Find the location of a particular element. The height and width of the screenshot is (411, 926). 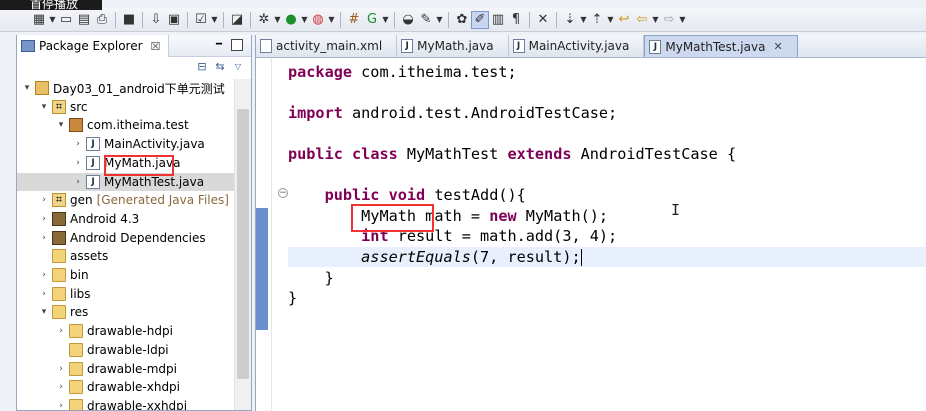

maximize-icon is located at coordinates (237, 45).